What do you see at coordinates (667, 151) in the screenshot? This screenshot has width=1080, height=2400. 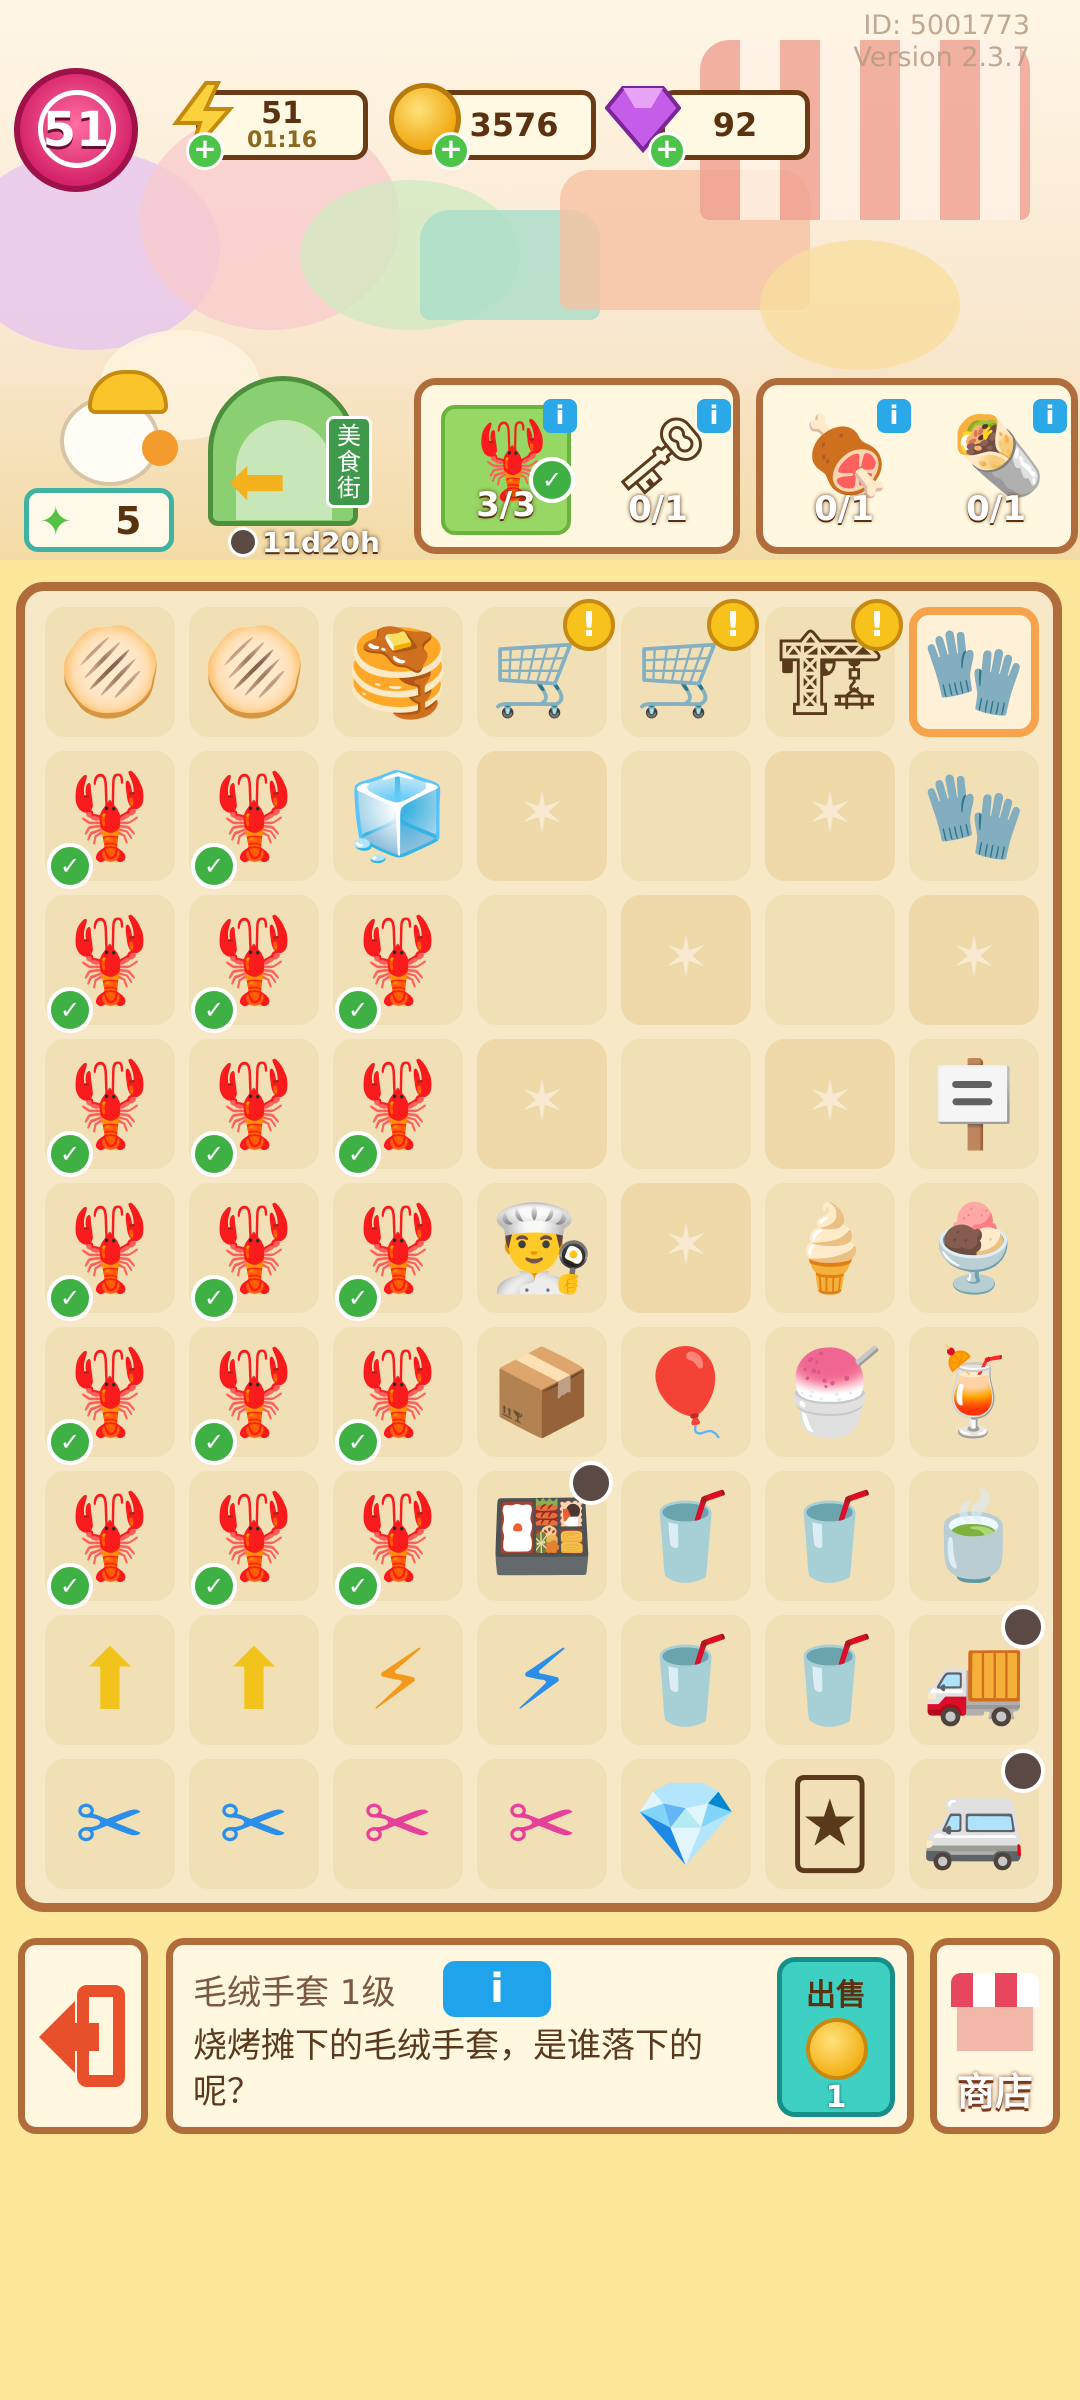 I see `add-gems-button: +` at bounding box center [667, 151].